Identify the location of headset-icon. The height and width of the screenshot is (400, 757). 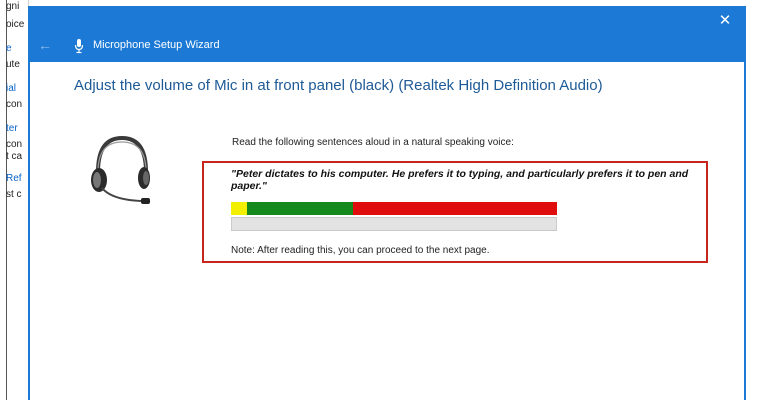
(120, 169).